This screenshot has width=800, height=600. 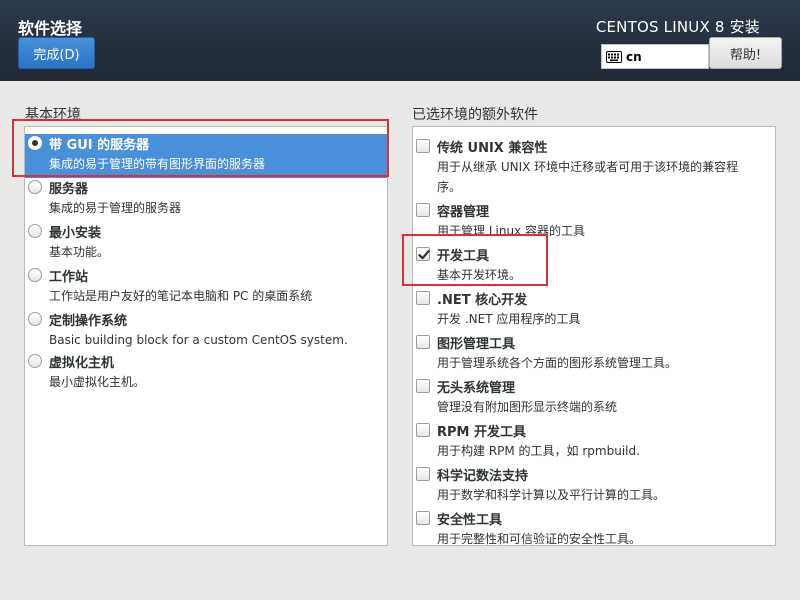 I want to click on addon-item-dotnet-core: .NET 核心开发 开发 .NET 应用程序的工具, so click(x=594, y=311).